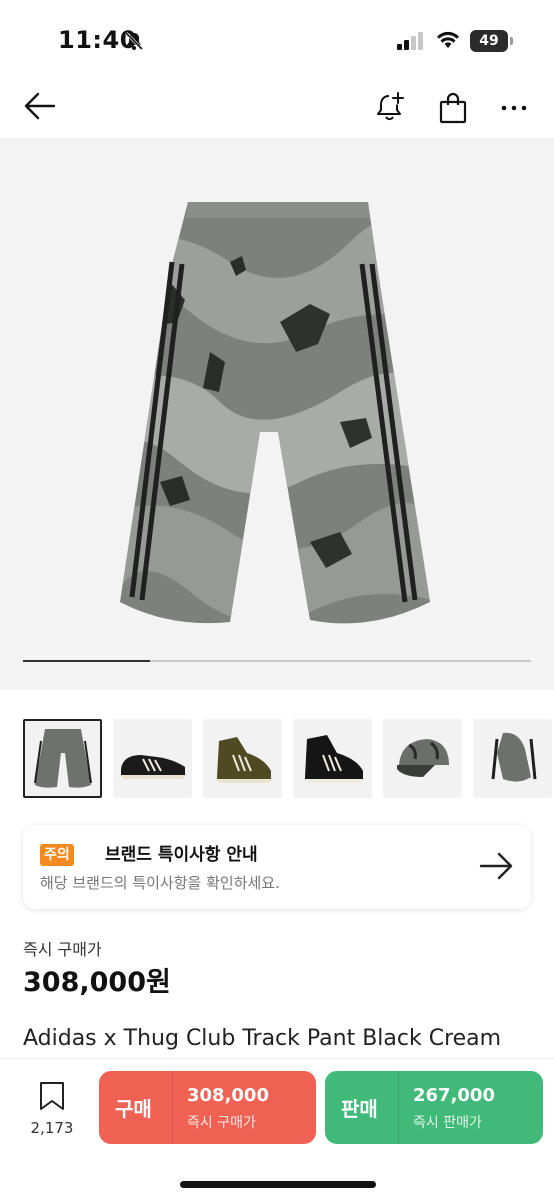 This screenshot has height=1200, width=554. What do you see at coordinates (207, 1107) in the screenshot?
I see `buy-button: 구매 308,000 즉시 구매가` at bounding box center [207, 1107].